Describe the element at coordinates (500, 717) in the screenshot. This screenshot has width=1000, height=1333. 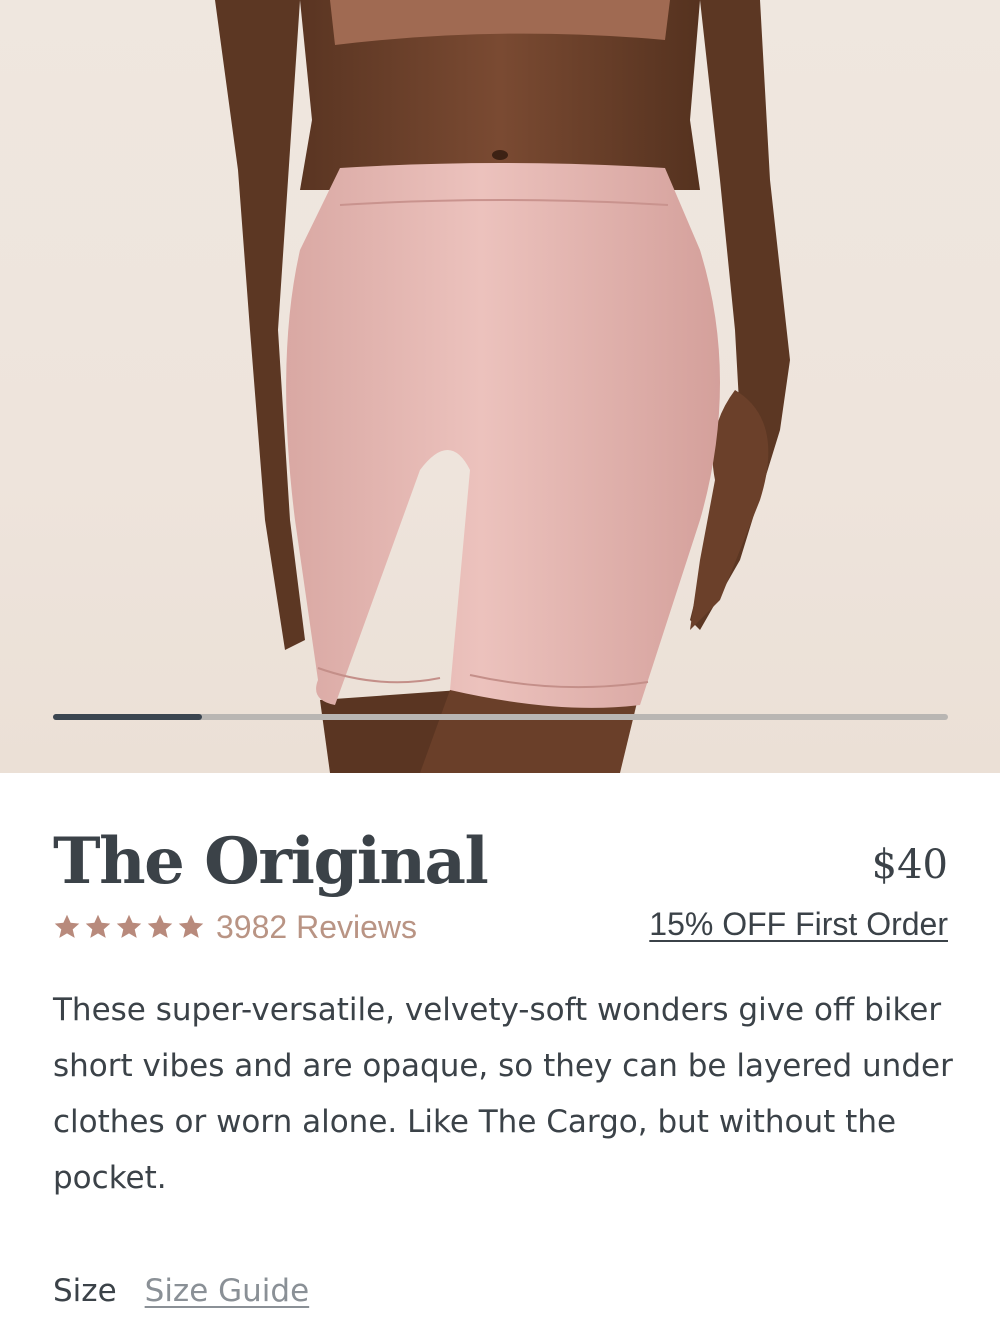
I see `image-carousel-progress` at that location.